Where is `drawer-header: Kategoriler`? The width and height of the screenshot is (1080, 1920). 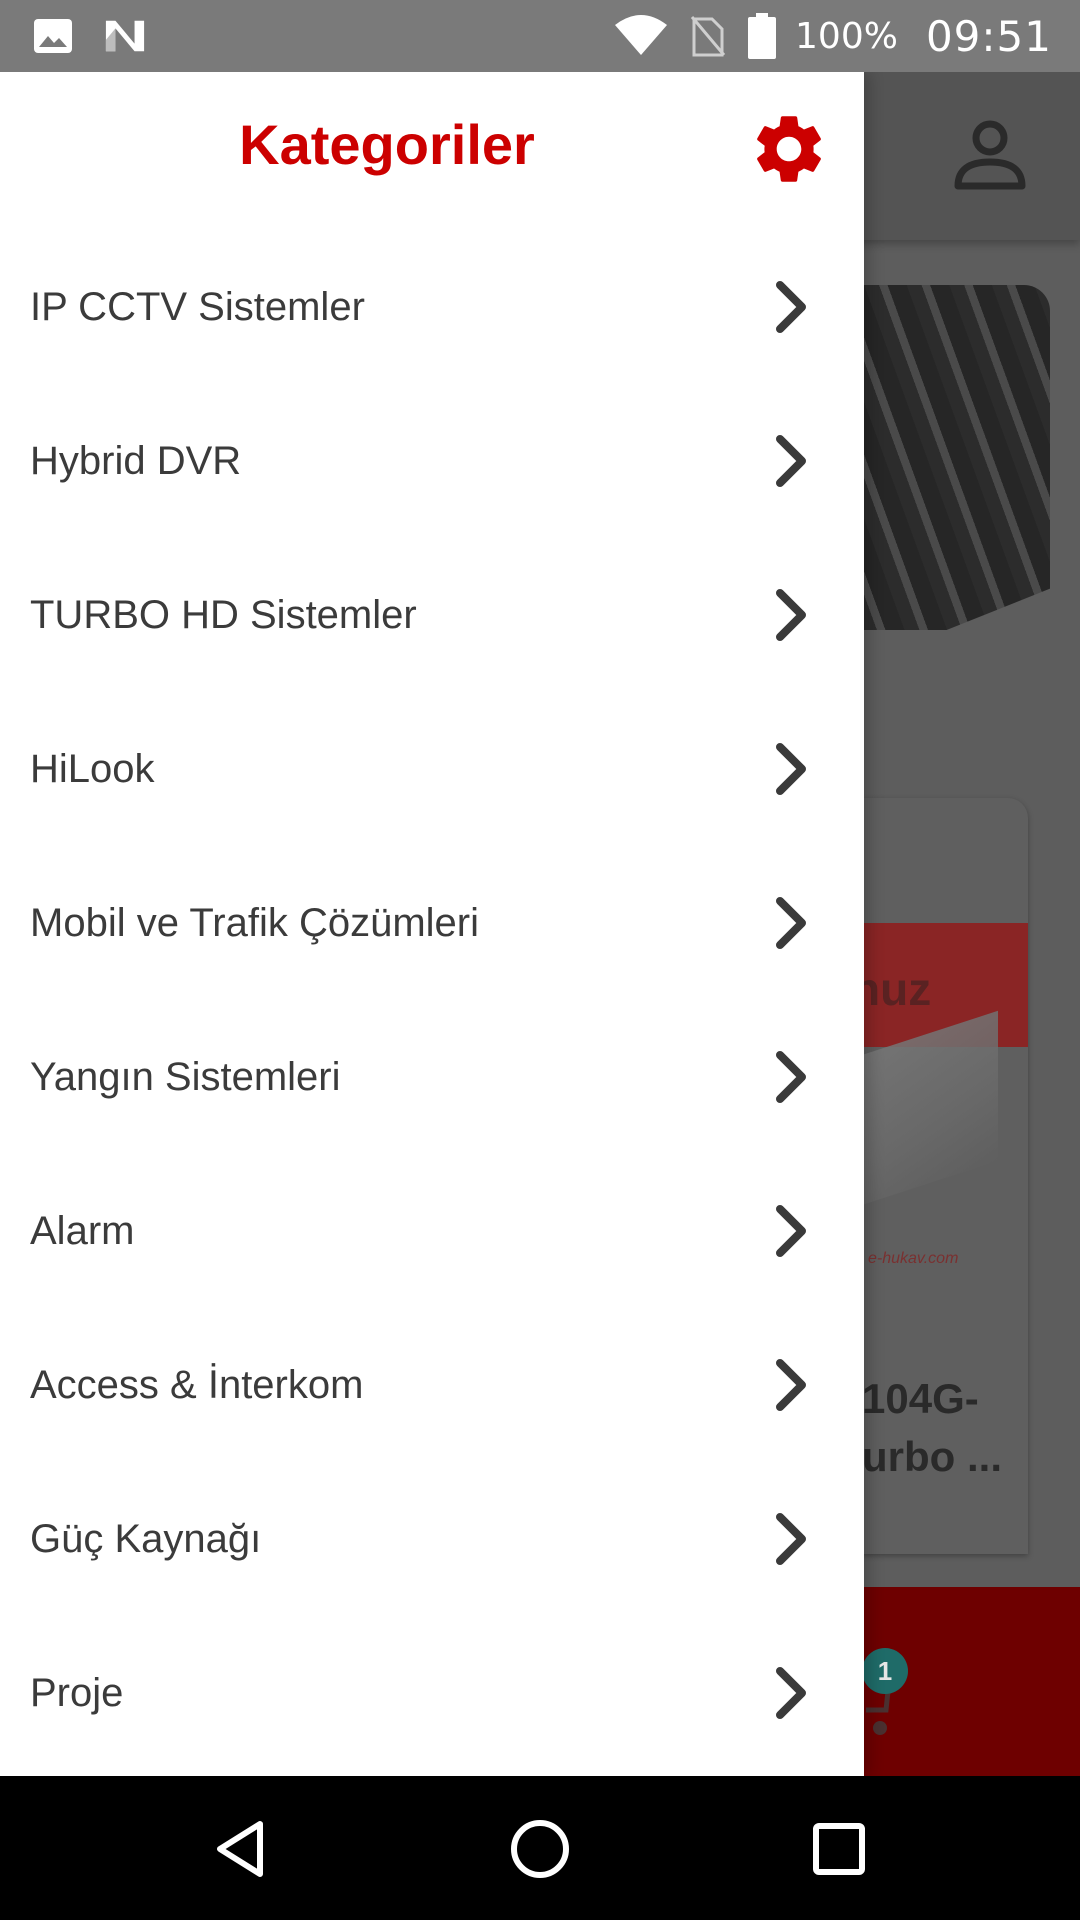 drawer-header: Kategoriler is located at coordinates (432, 151).